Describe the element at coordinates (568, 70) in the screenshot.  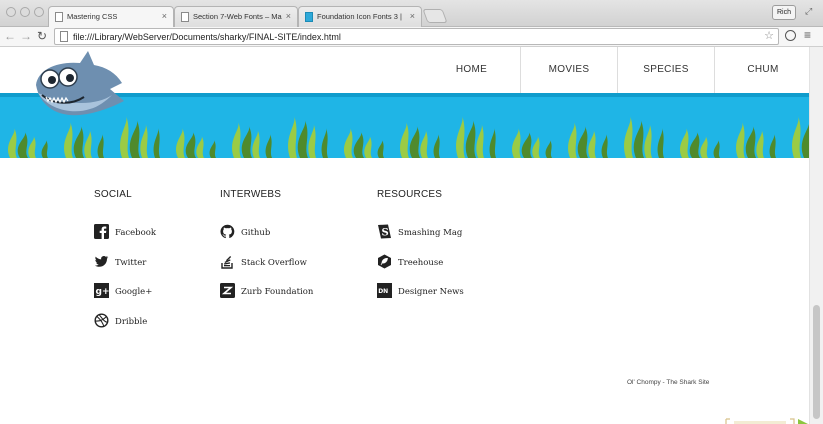
I see `nav-movies: MOVIES` at that location.